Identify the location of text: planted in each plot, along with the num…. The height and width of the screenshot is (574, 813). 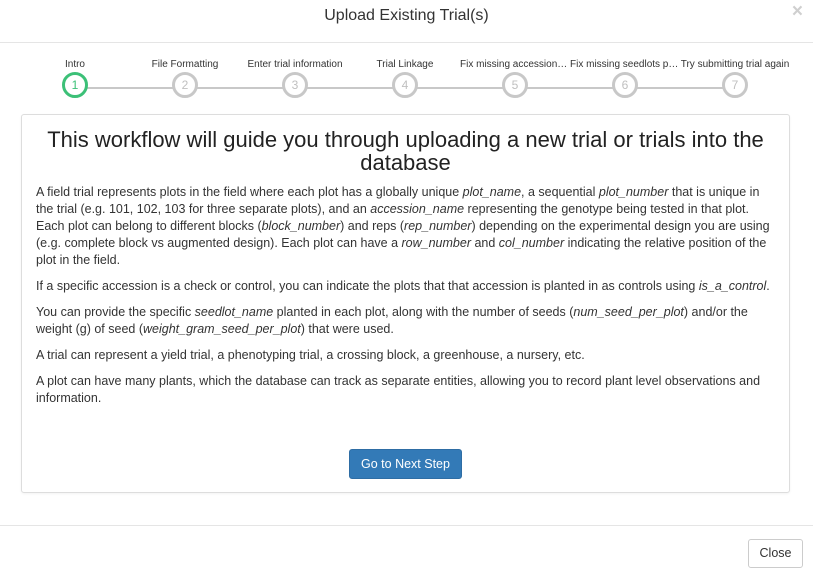
(423, 312).